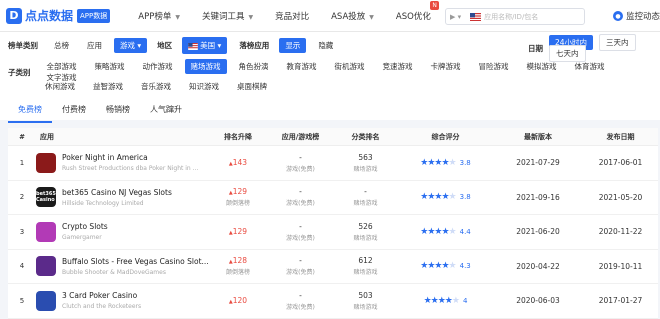 The image size is (660, 319). I want to click on sub-category-0: 休闲游戏, so click(60, 86).